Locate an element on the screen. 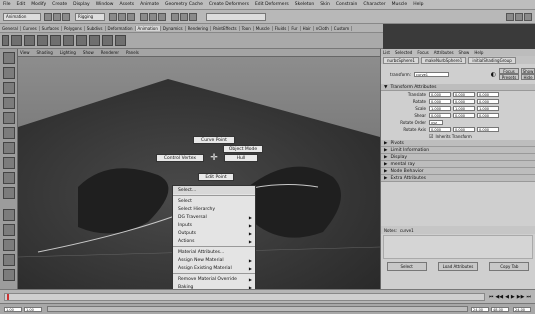 This screenshot has width=535, height=314. select-component-icon is located at coordinates (131, 16).